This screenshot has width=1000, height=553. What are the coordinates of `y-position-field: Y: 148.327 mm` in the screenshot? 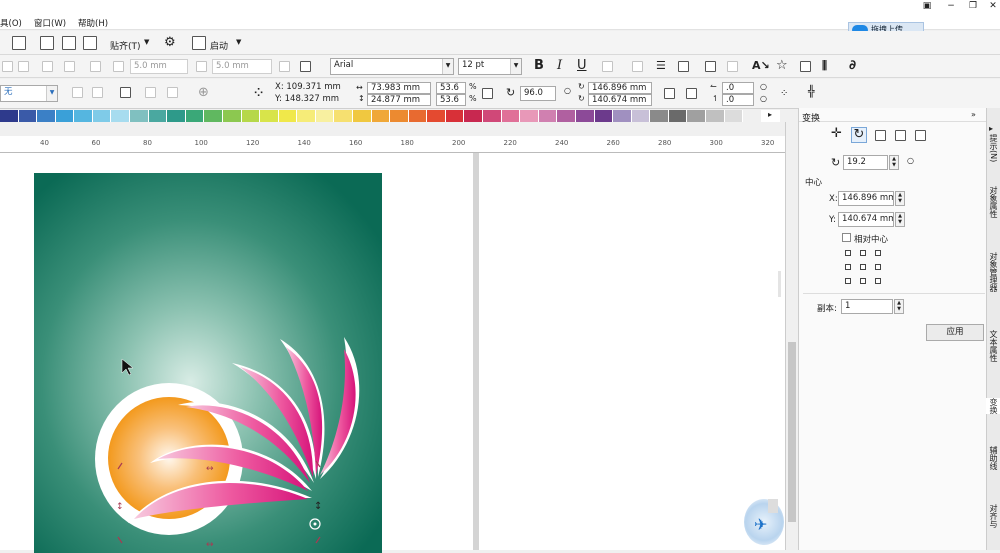 It's located at (309, 100).